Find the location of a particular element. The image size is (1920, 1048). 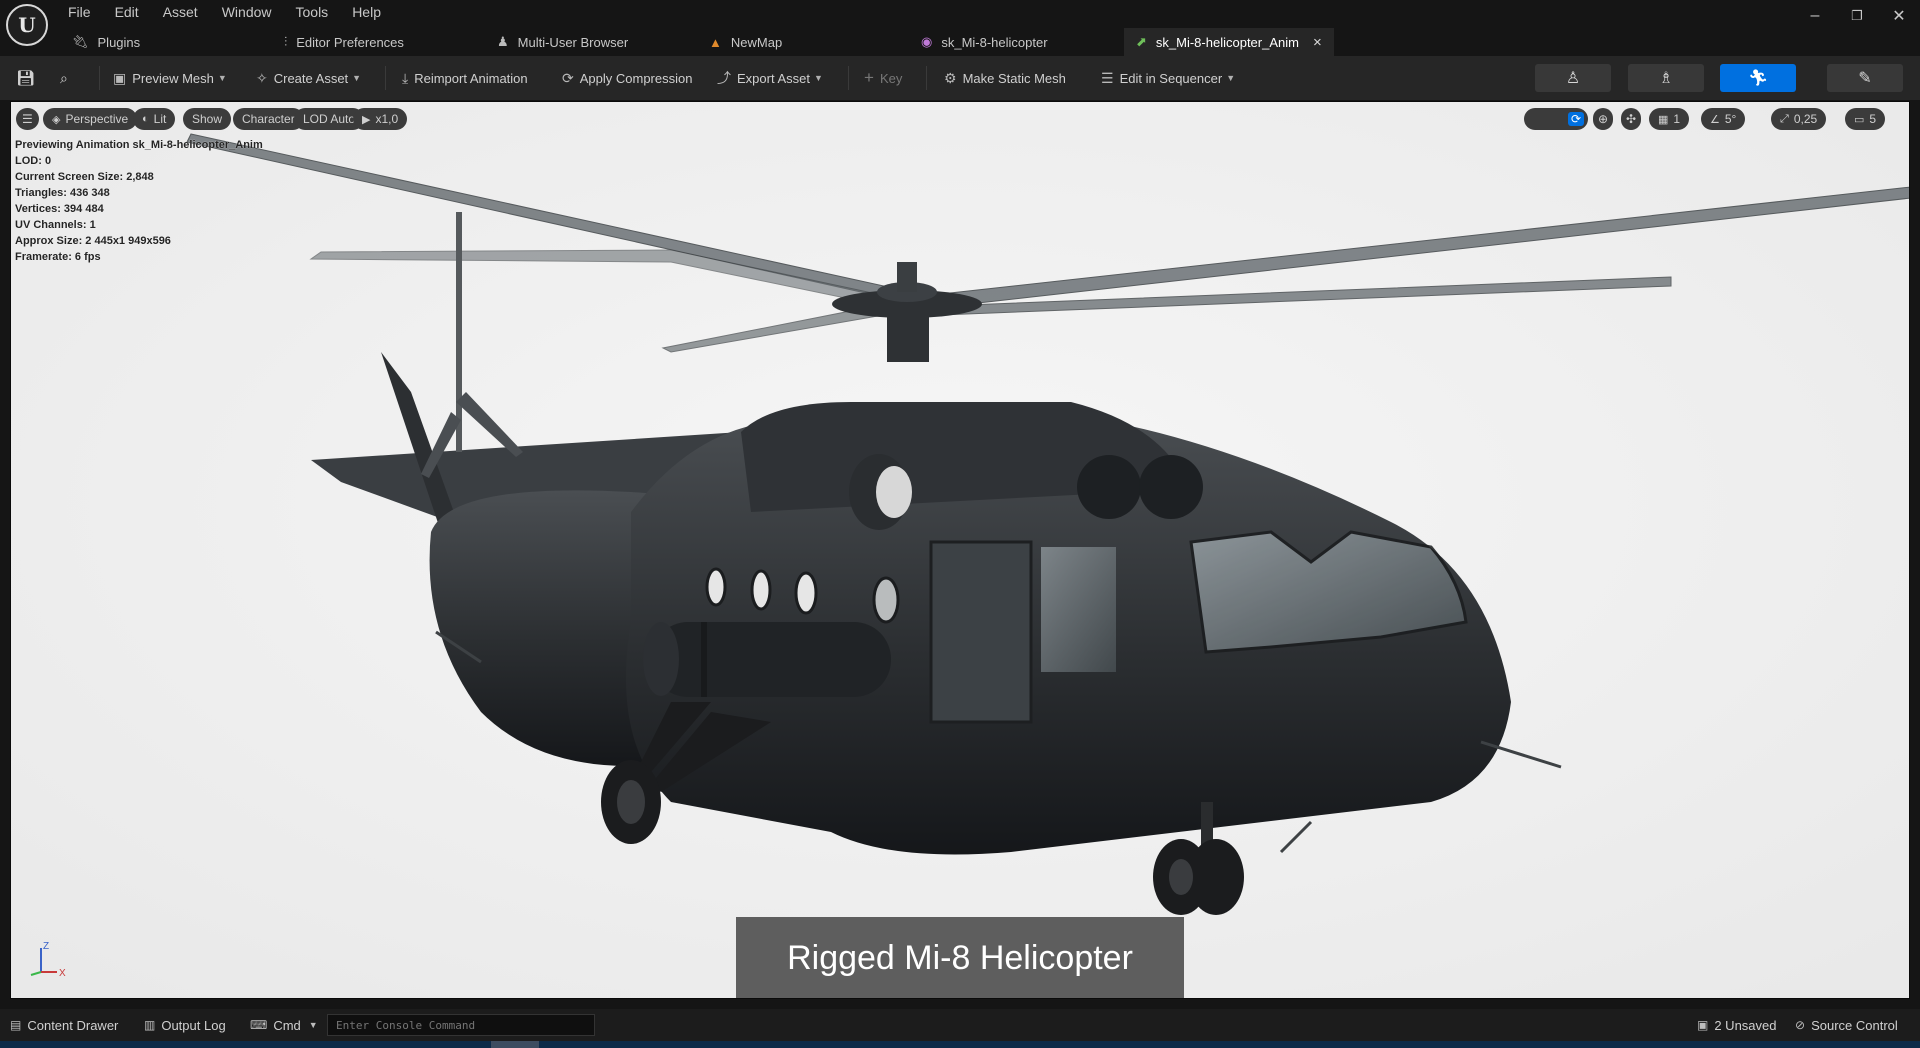

export-asset-label: Export Asset is located at coordinates (773, 78).